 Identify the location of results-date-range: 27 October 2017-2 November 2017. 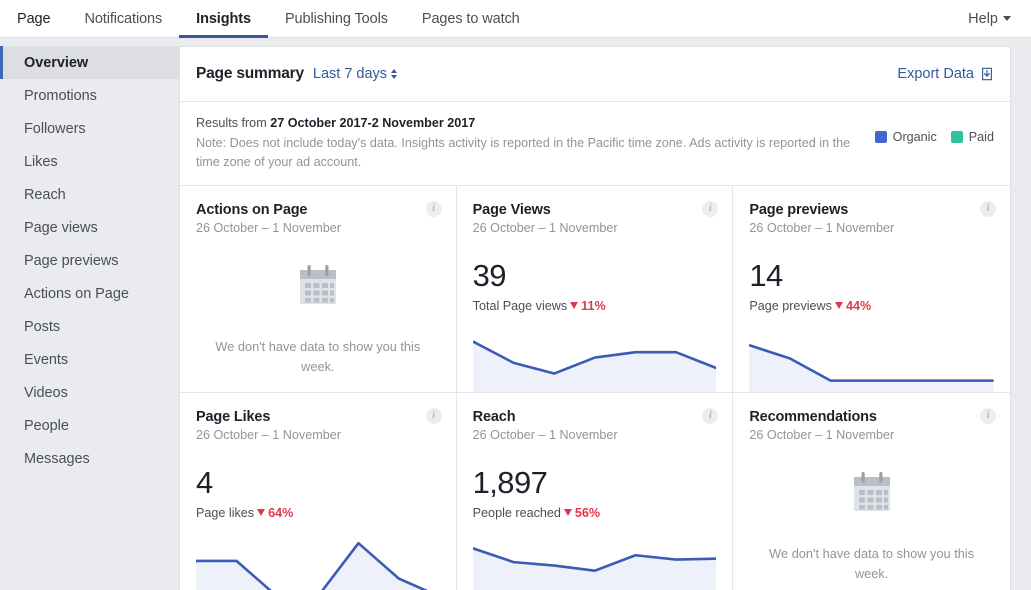
(373, 123).